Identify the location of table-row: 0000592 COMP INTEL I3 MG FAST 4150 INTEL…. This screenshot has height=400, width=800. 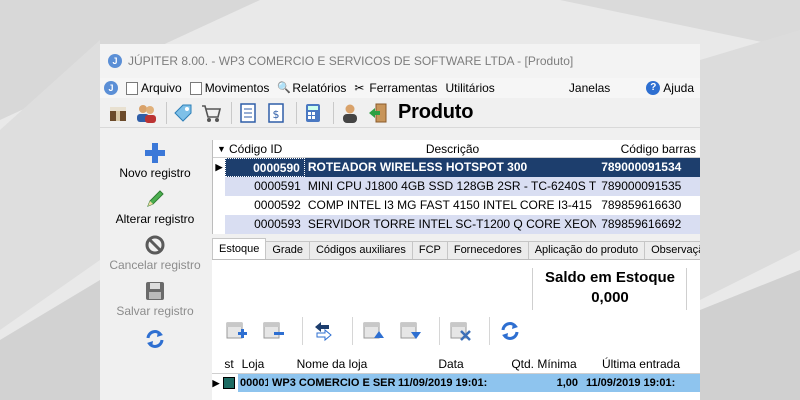
(456, 205).